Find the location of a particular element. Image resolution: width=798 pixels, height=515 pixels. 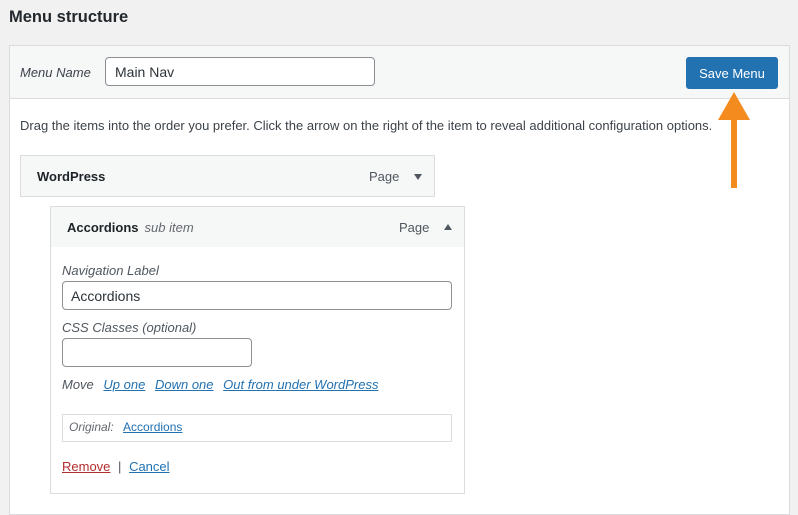

menu-item-wordpress: WordPress Page is located at coordinates (227, 176).